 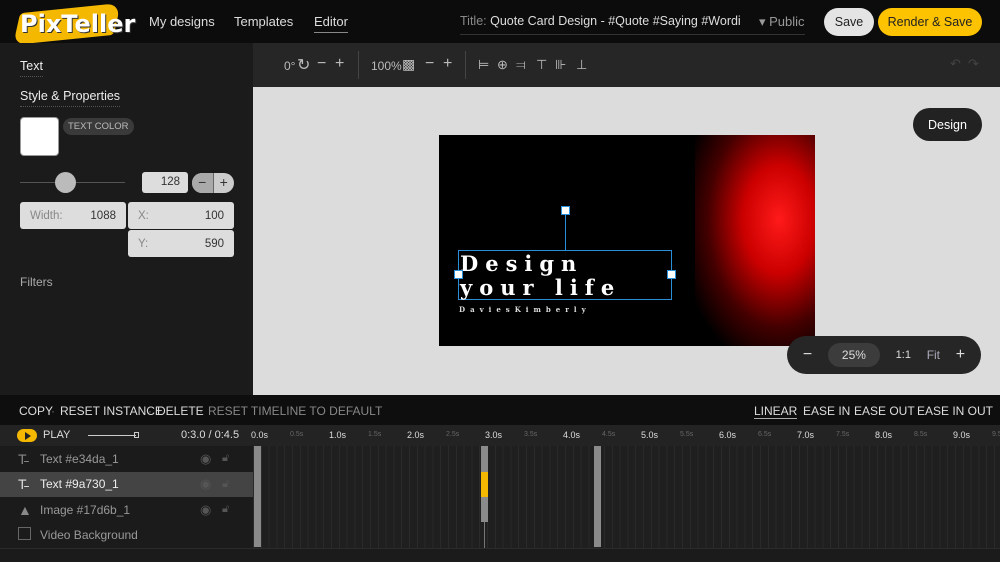 I want to click on zoom-fit-button: Fit, so click(x=933, y=355).